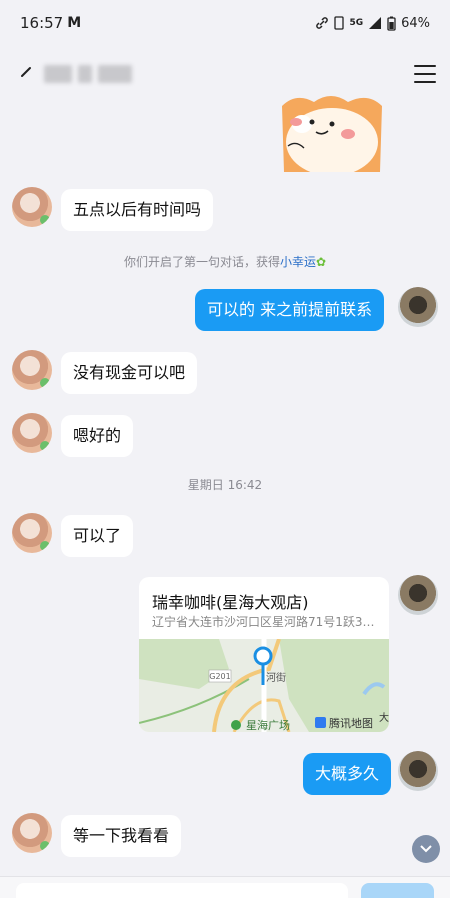 The width and height of the screenshot is (450, 898). Describe the element at coordinates (322, 23) in the screenshot. I see `link-icon` at that location.